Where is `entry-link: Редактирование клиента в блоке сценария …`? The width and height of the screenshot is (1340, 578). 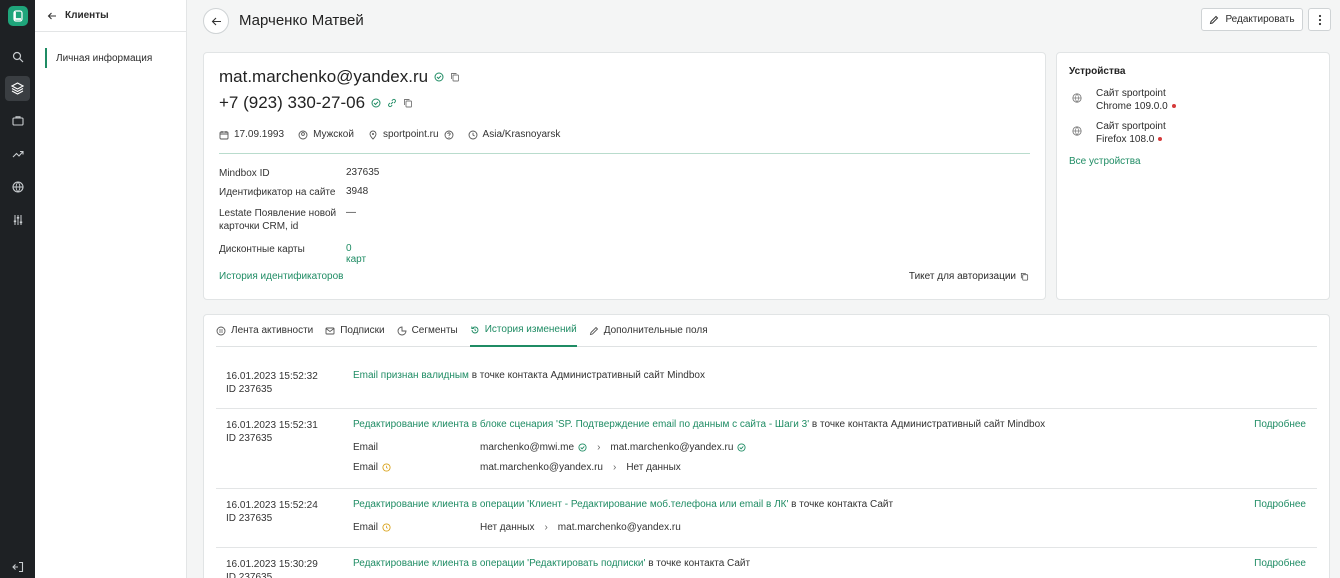
entry-link: Редактирование клиента в блоке сценария … is located at coordinates (581, 424).